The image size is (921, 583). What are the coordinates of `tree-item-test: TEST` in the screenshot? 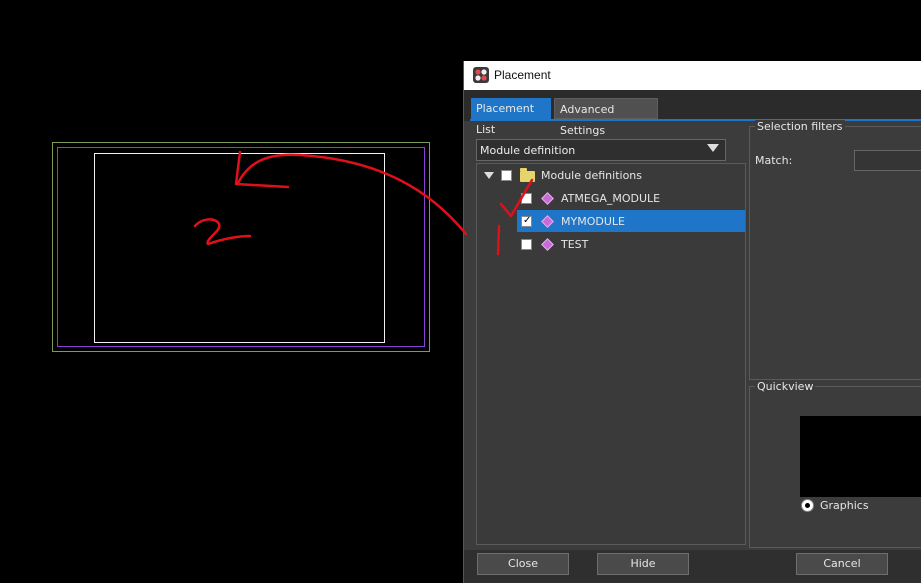 It's located at (574, 244).